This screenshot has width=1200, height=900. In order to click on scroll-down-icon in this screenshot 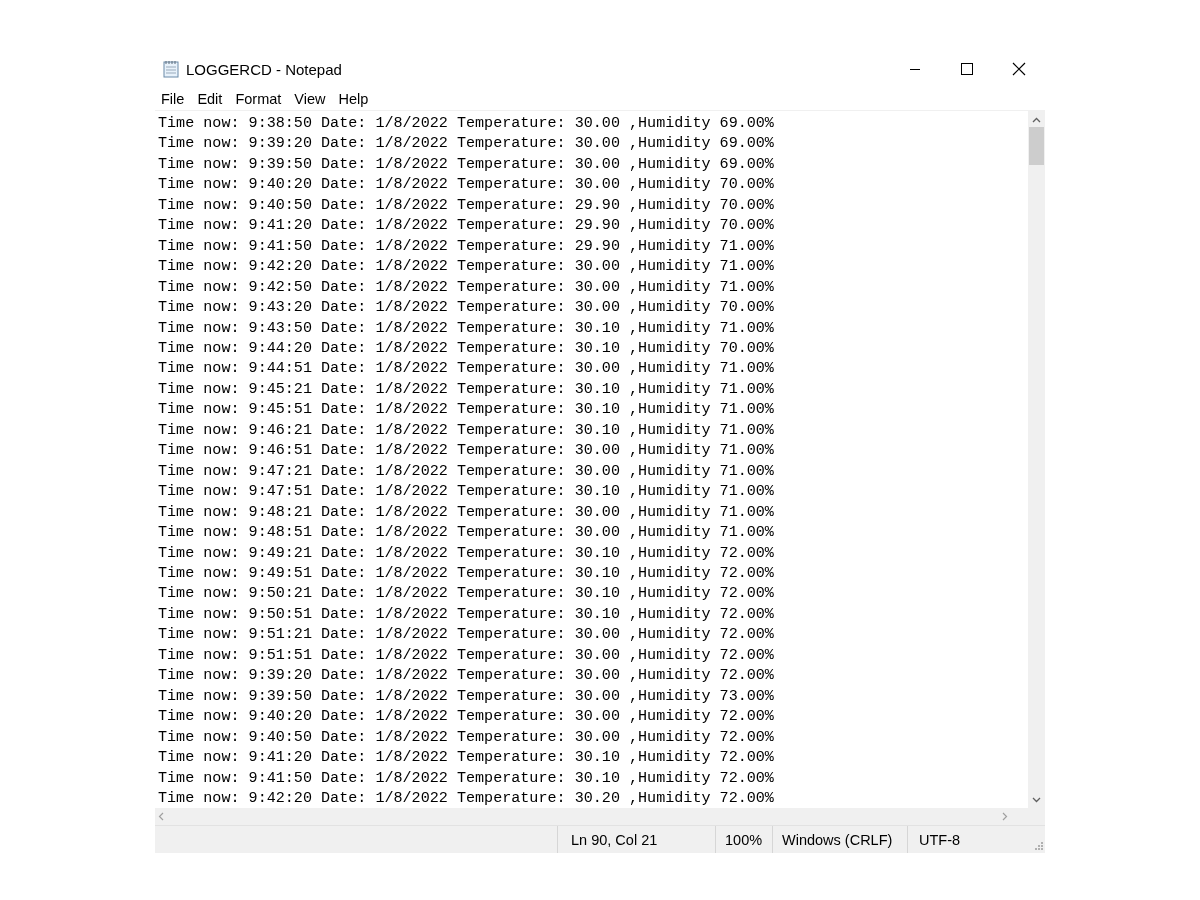, I will do `click(1036, 800)`.